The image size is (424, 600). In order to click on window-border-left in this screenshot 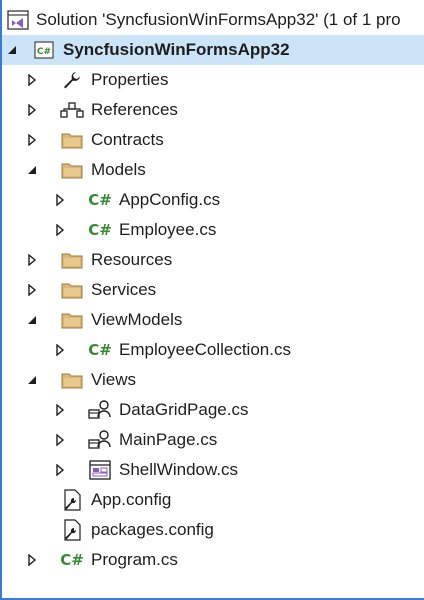, I will do `click(1, 300)`.